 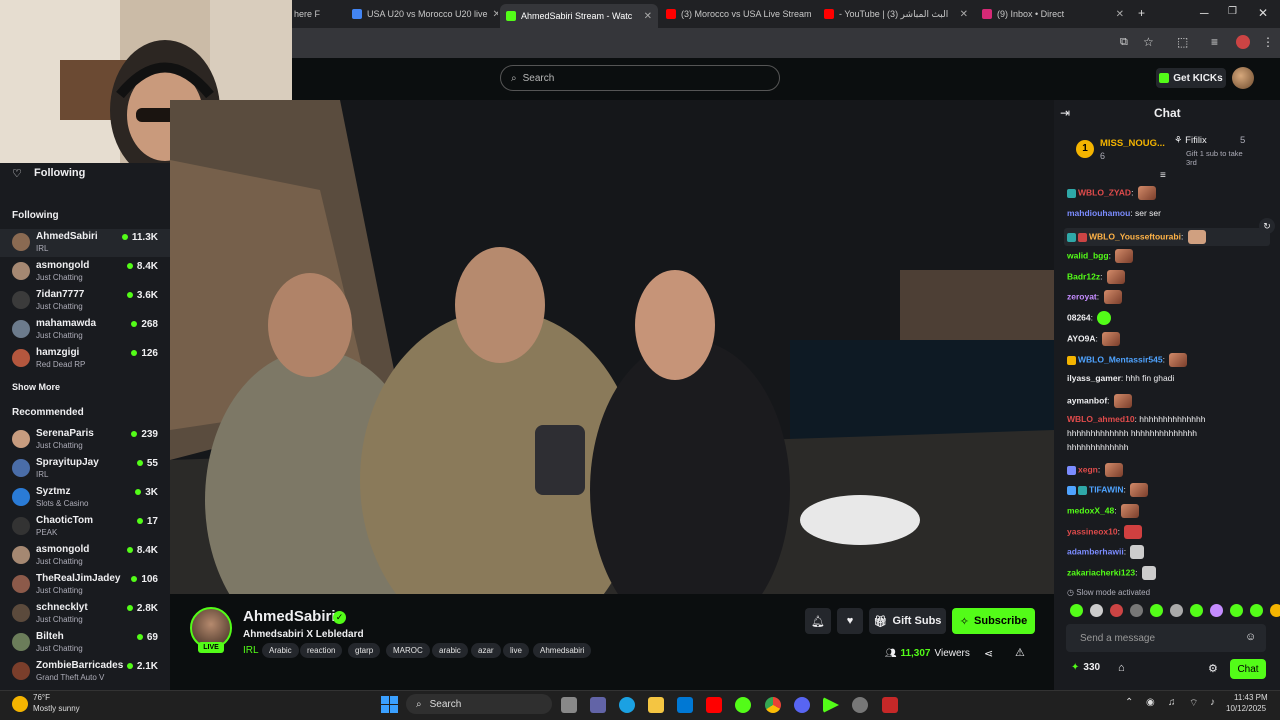 What do you see at coordinates (486, 650) in the screenshot?
I see `tag-chip: azar` at bounding box center [486, 650].